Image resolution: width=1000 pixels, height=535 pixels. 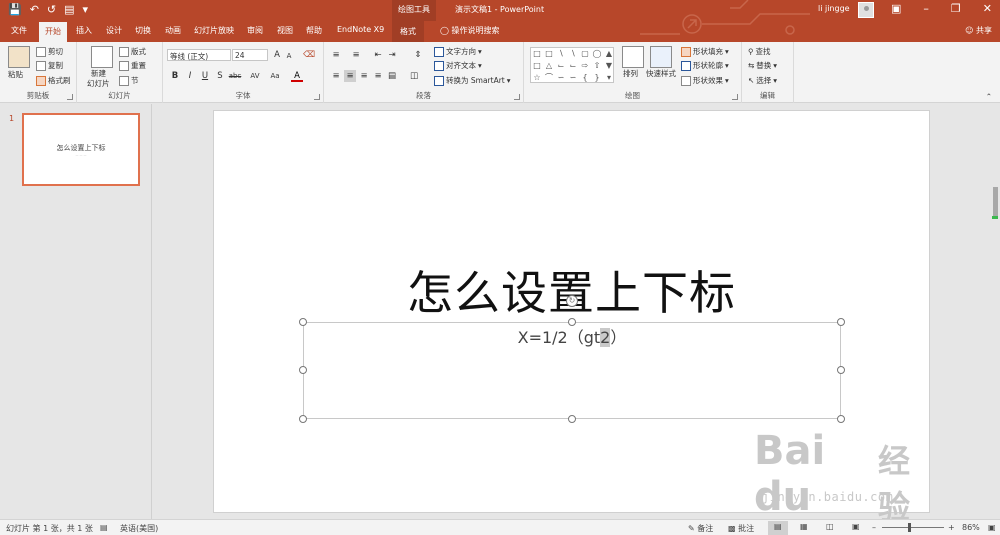 What do you see at coordinates (289, 56) in the screenshot?
I see `shrink-font-button: A` at bounding box center [289, 56].